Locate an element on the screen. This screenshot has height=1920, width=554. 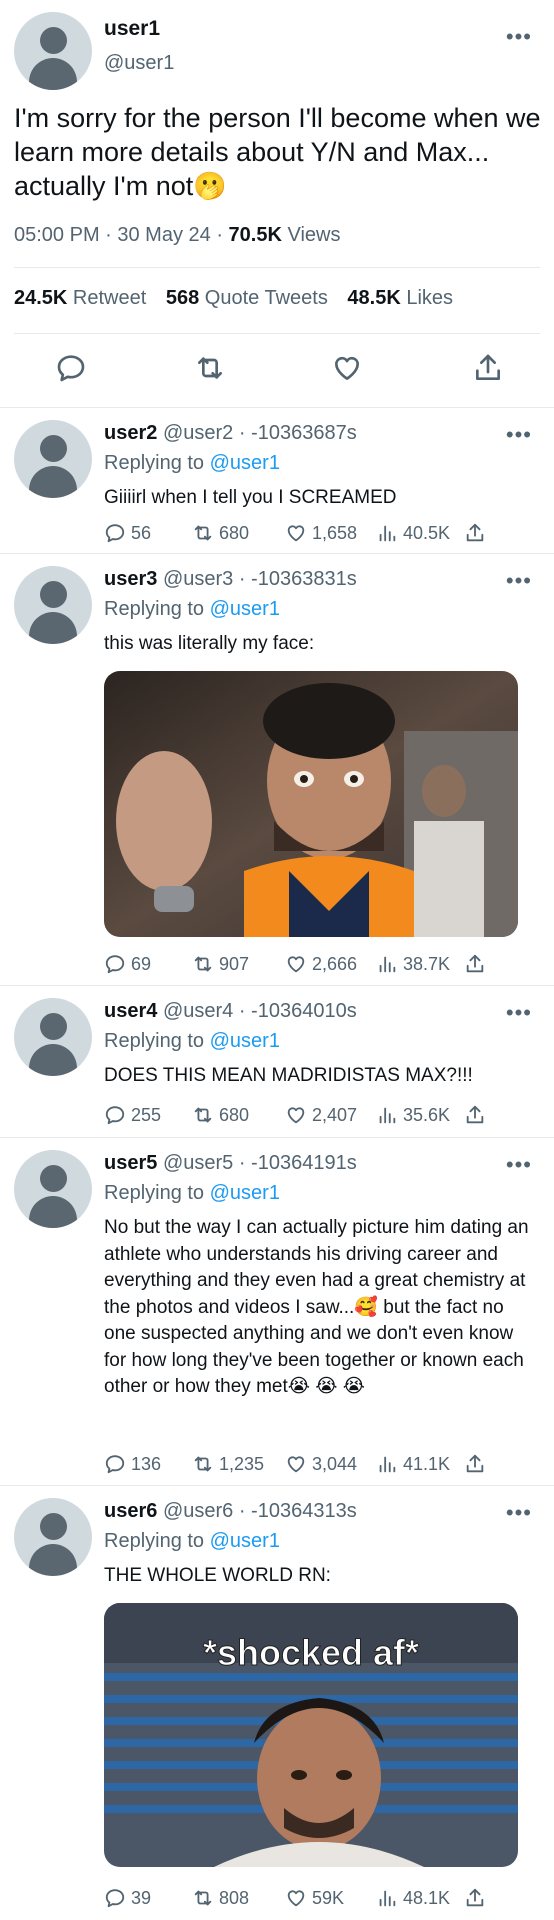
bar-chart-icon is located at coordinates (387, 1464).